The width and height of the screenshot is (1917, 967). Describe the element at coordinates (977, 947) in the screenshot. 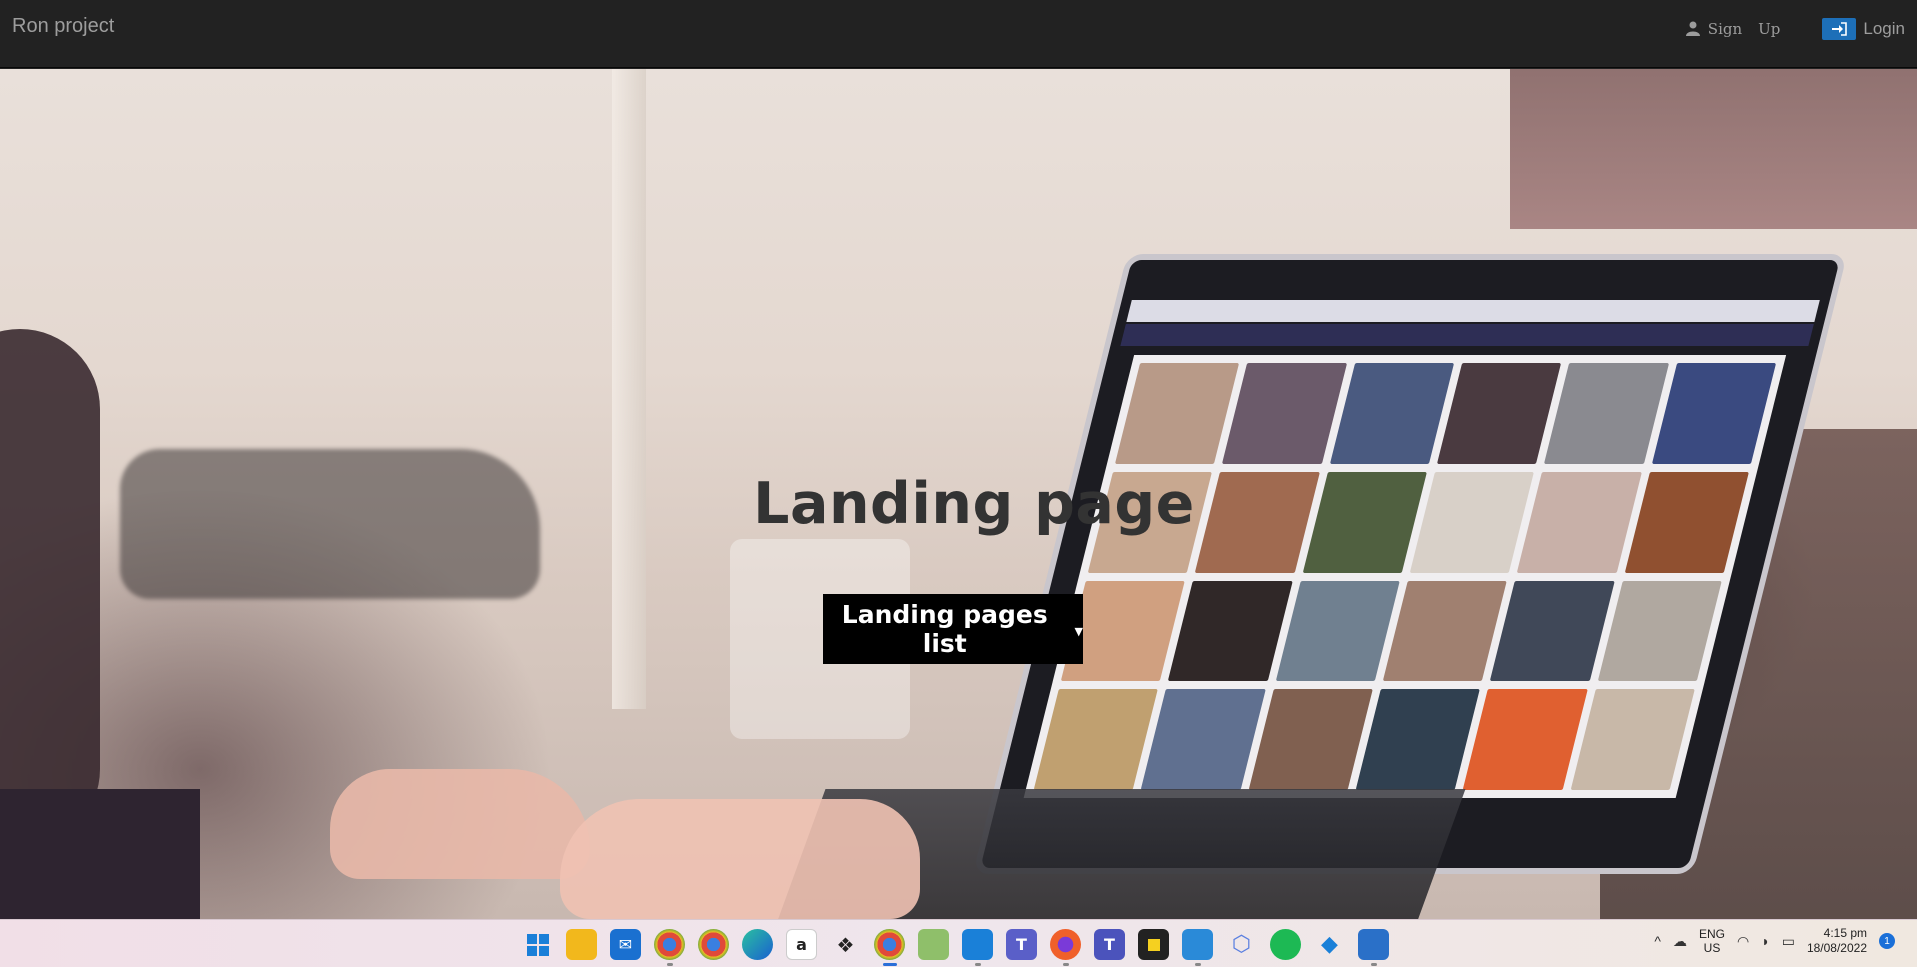

I see `vscode-icon` at that location.